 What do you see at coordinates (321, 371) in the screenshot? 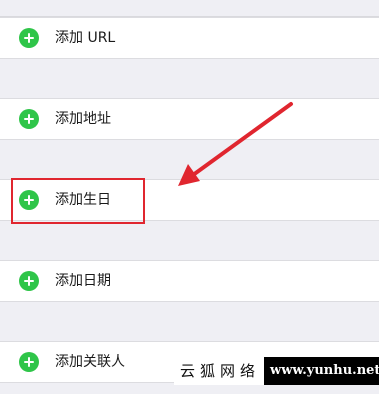
I see `watermark-url: www.yunhu.net` at bounding box center [321, 371].